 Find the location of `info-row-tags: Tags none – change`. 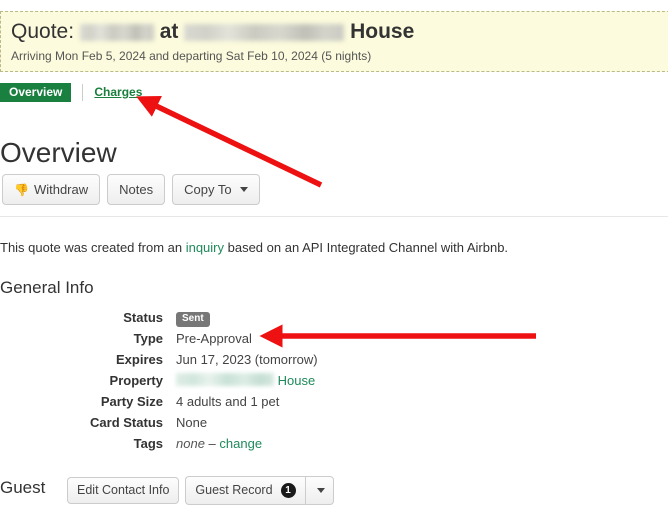

info-row-tags: Tags none – change is located at coordinates (260, 444).